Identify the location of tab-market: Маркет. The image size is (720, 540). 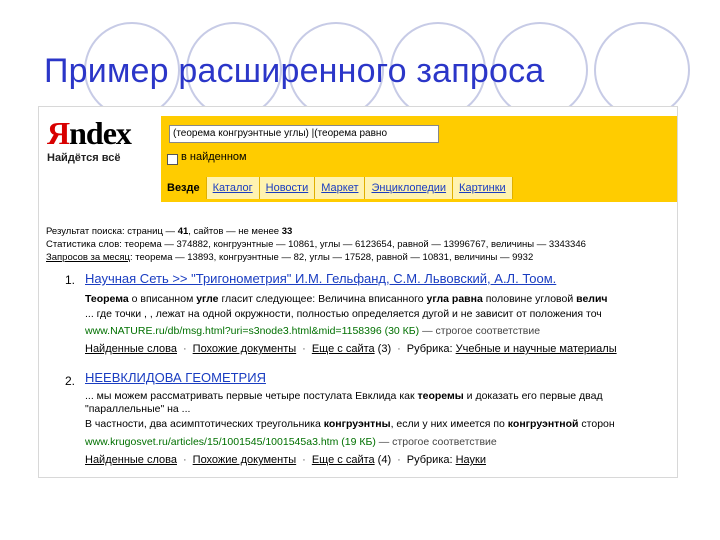
(340, 188).